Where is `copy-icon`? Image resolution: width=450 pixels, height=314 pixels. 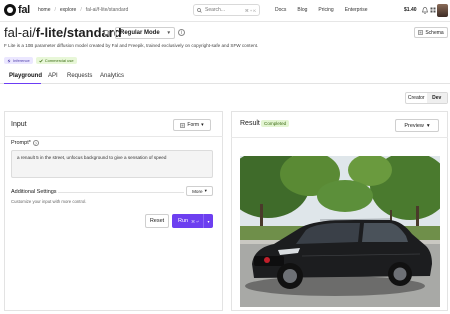 copy-icon is located at coordinates (107, 34).